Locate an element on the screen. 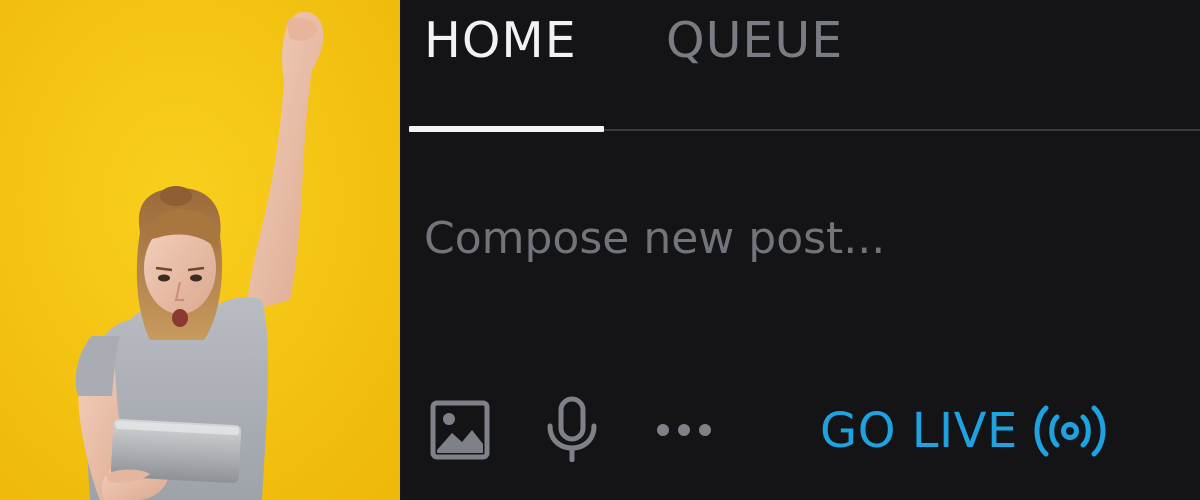  voice-record-button is located at coordinates (572, 429).